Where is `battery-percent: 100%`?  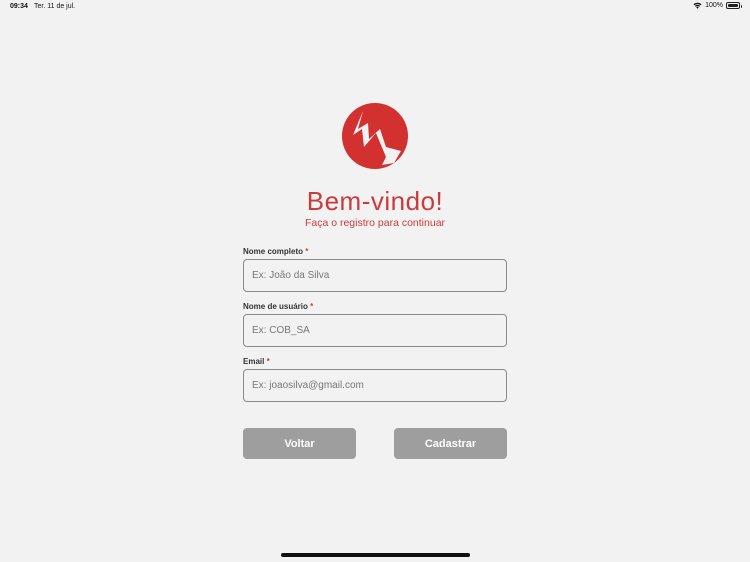 battery-percent: 100% is located at coordinates (714, 5).